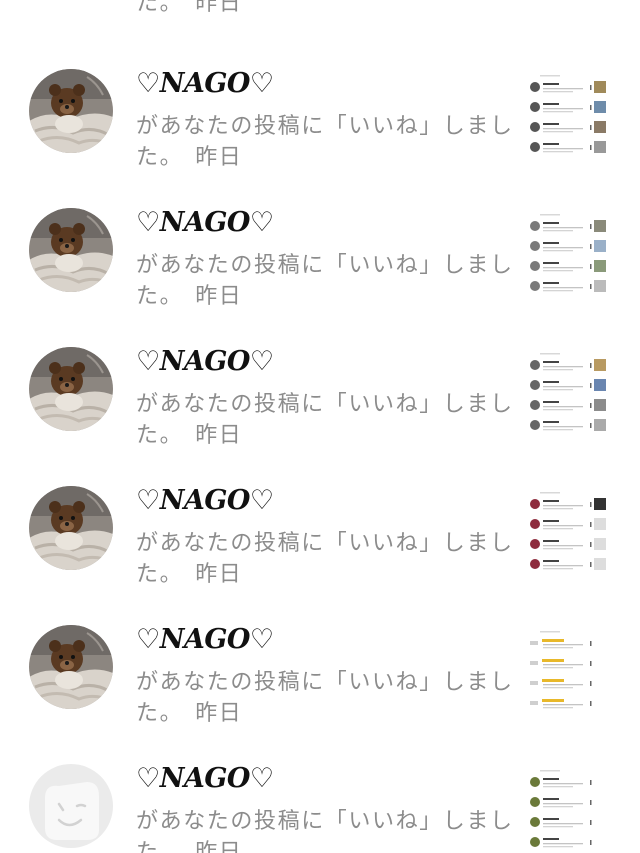  What do you see at coordinates (189, 8) in the screenshot?
I see `notification-message-tail: た。 昨日` at bounding box center [189, 8].